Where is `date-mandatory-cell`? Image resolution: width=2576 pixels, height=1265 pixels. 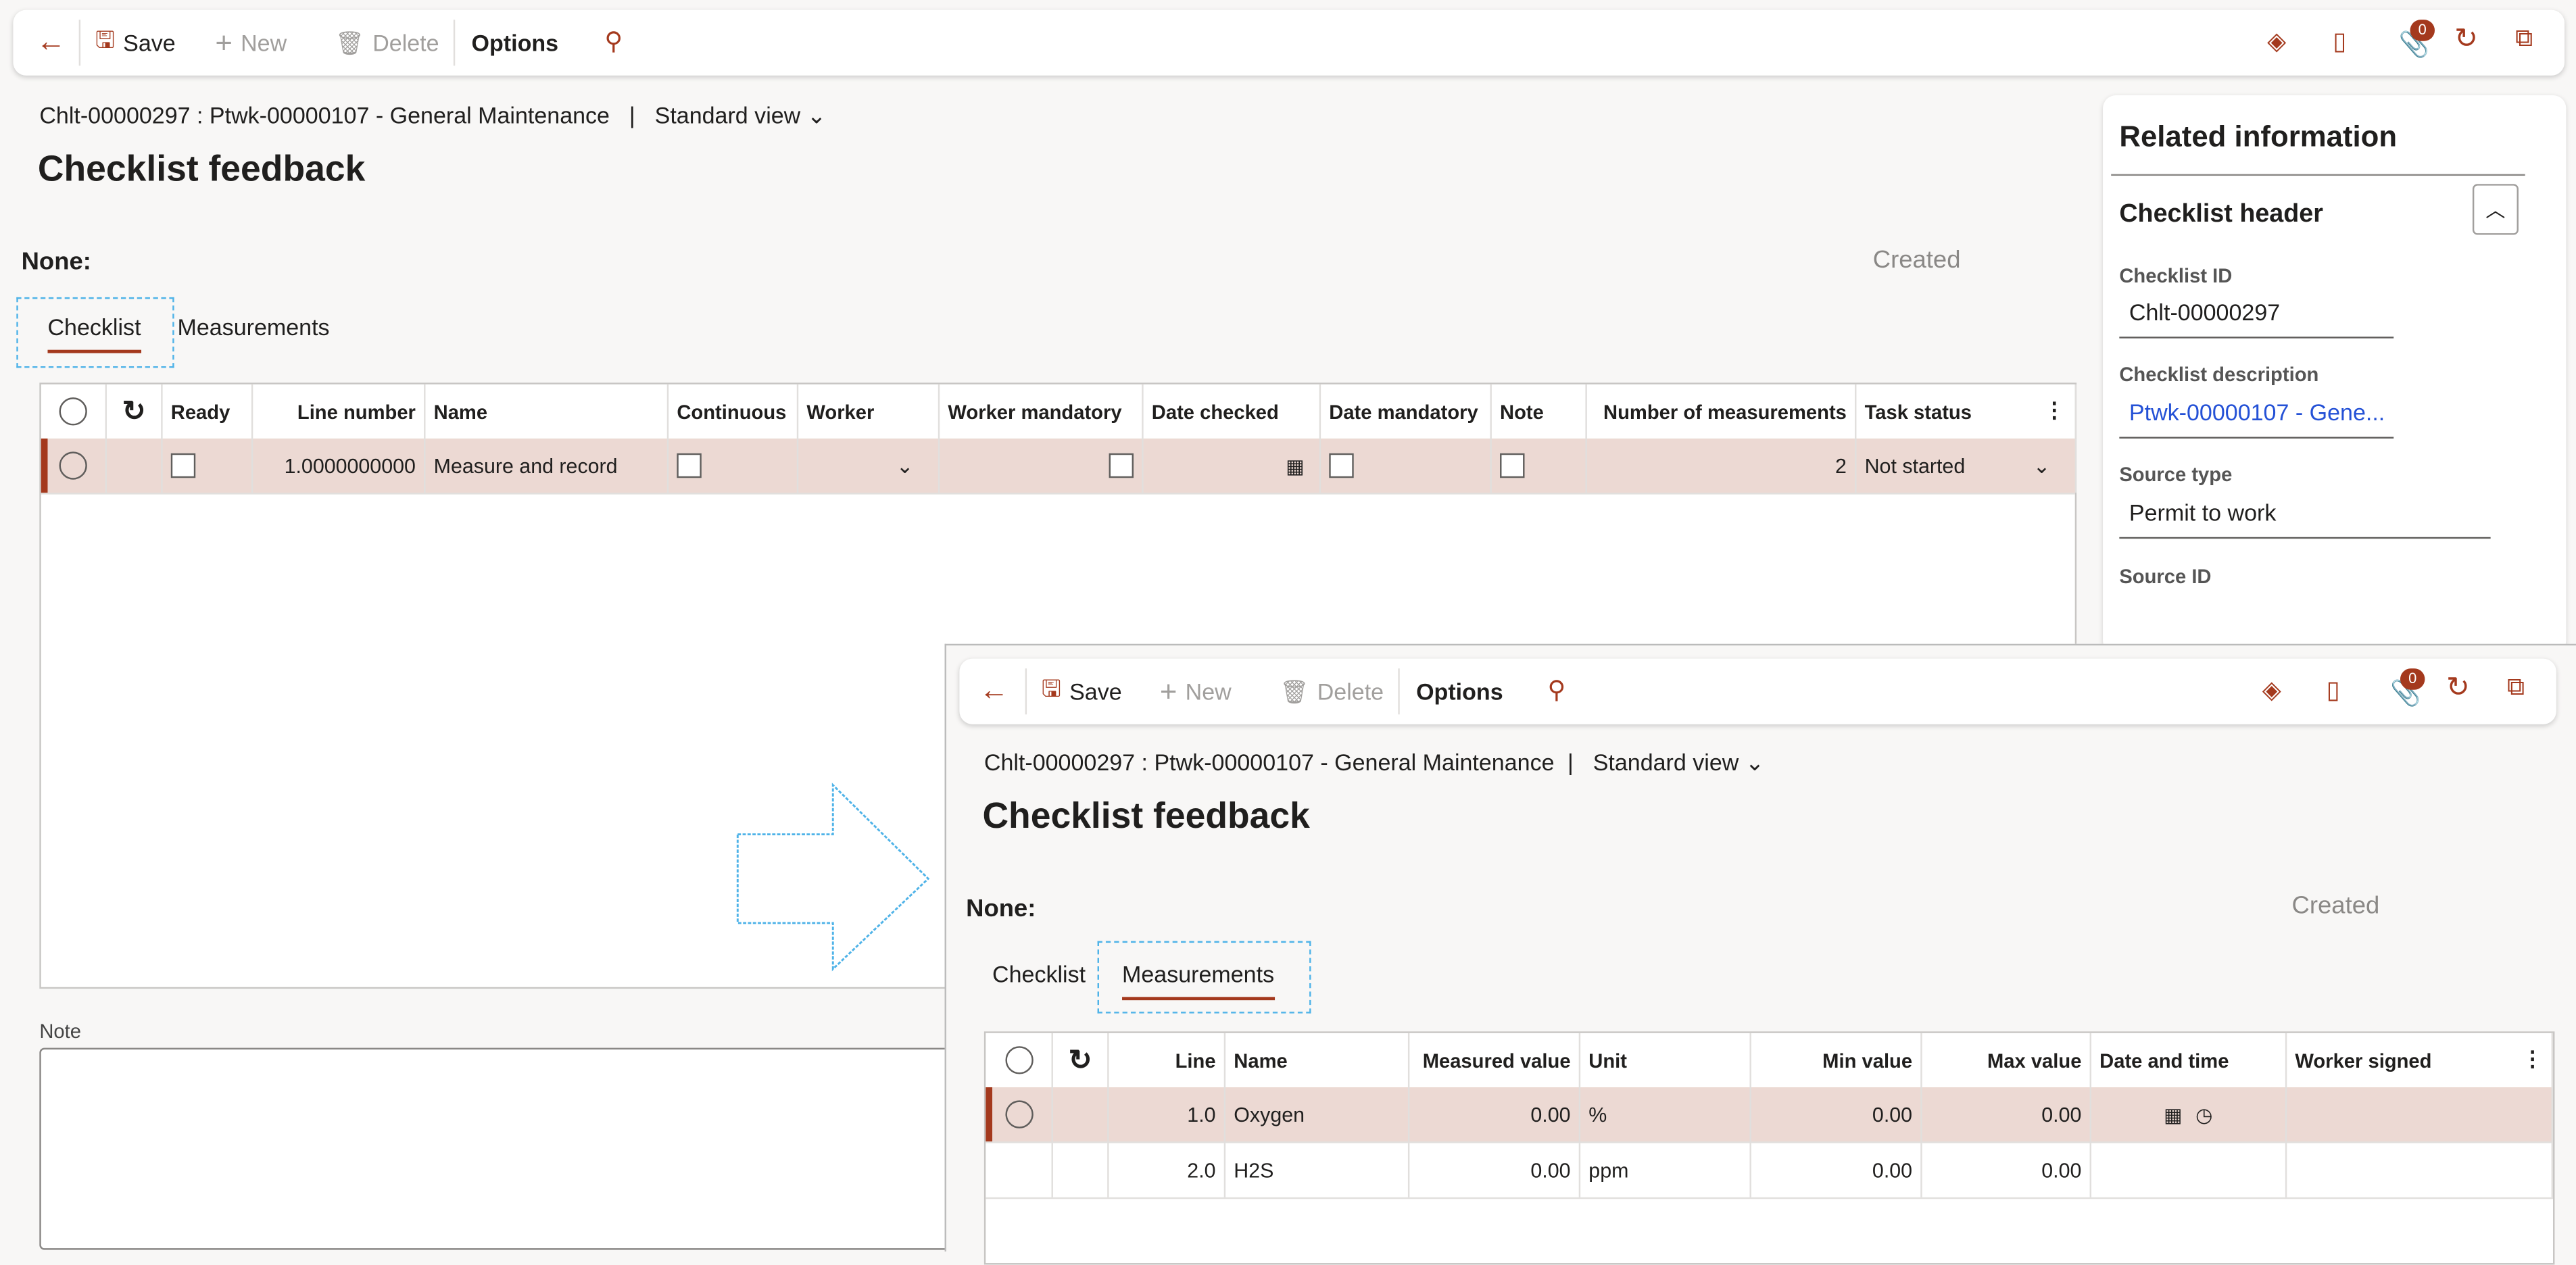 date-mandatory-cell is located at coordinates (1406, 465).